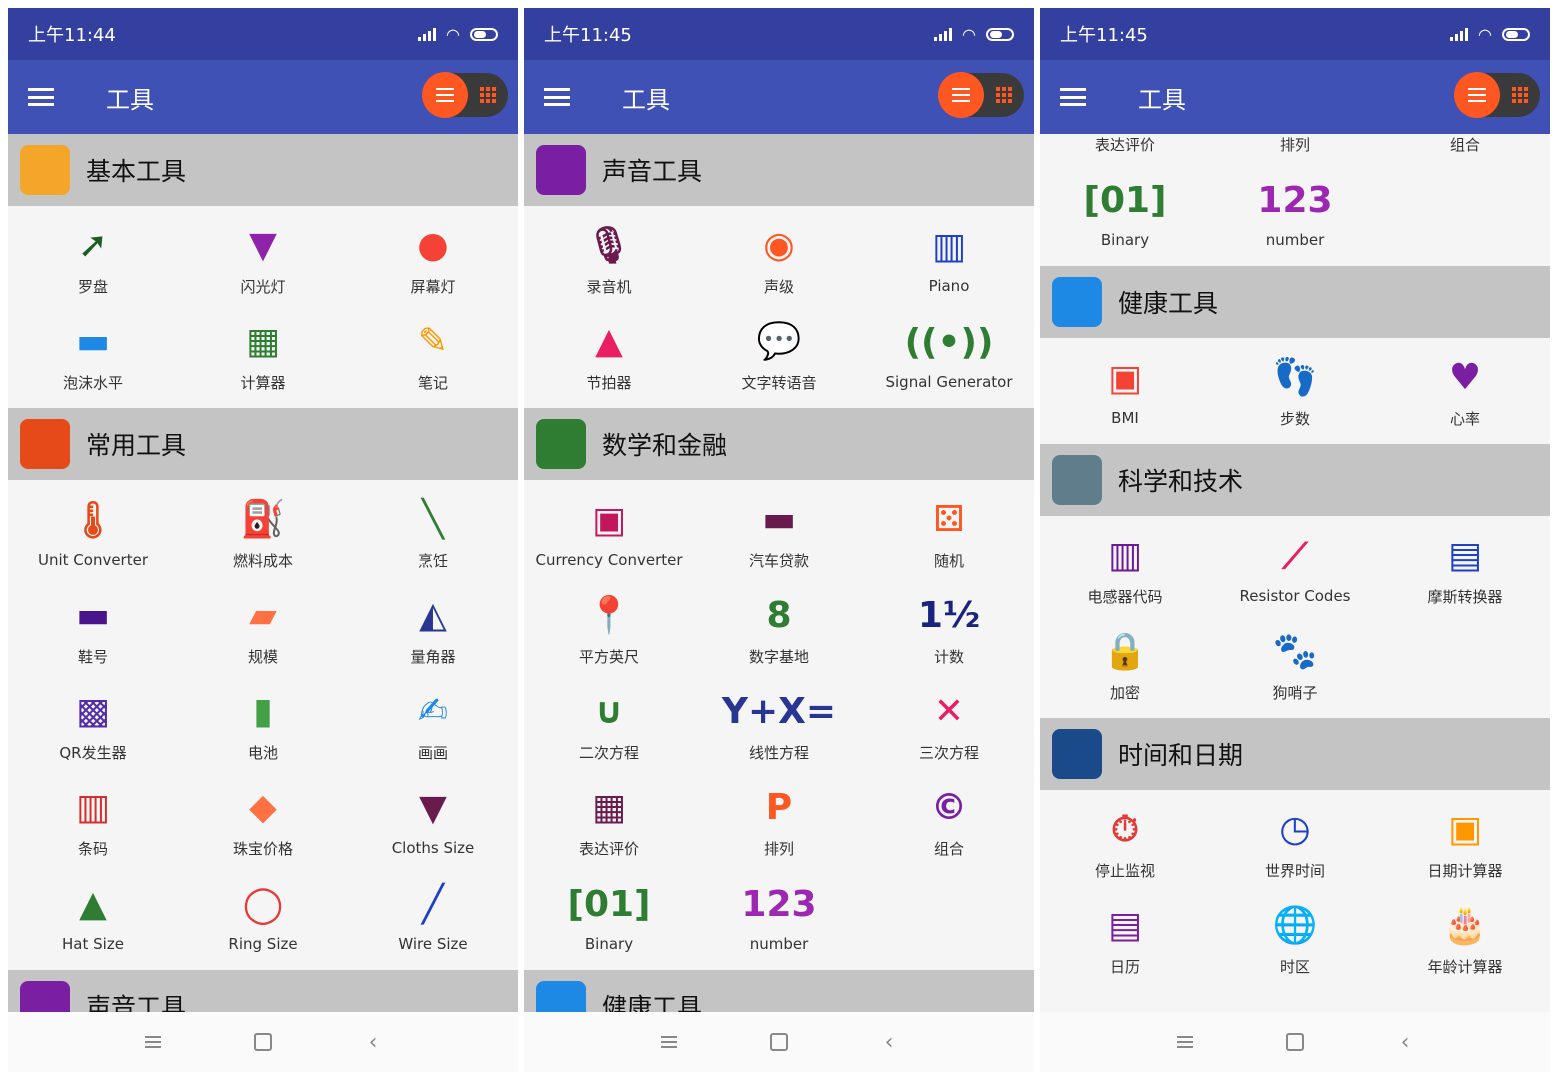 This screenshot has width=1558, height=1080. What do you see at coordinates (1125, 570) in the screenshot?
I see `tool-item: ▥ 电感器代码` at bounding box center [1125, 570].